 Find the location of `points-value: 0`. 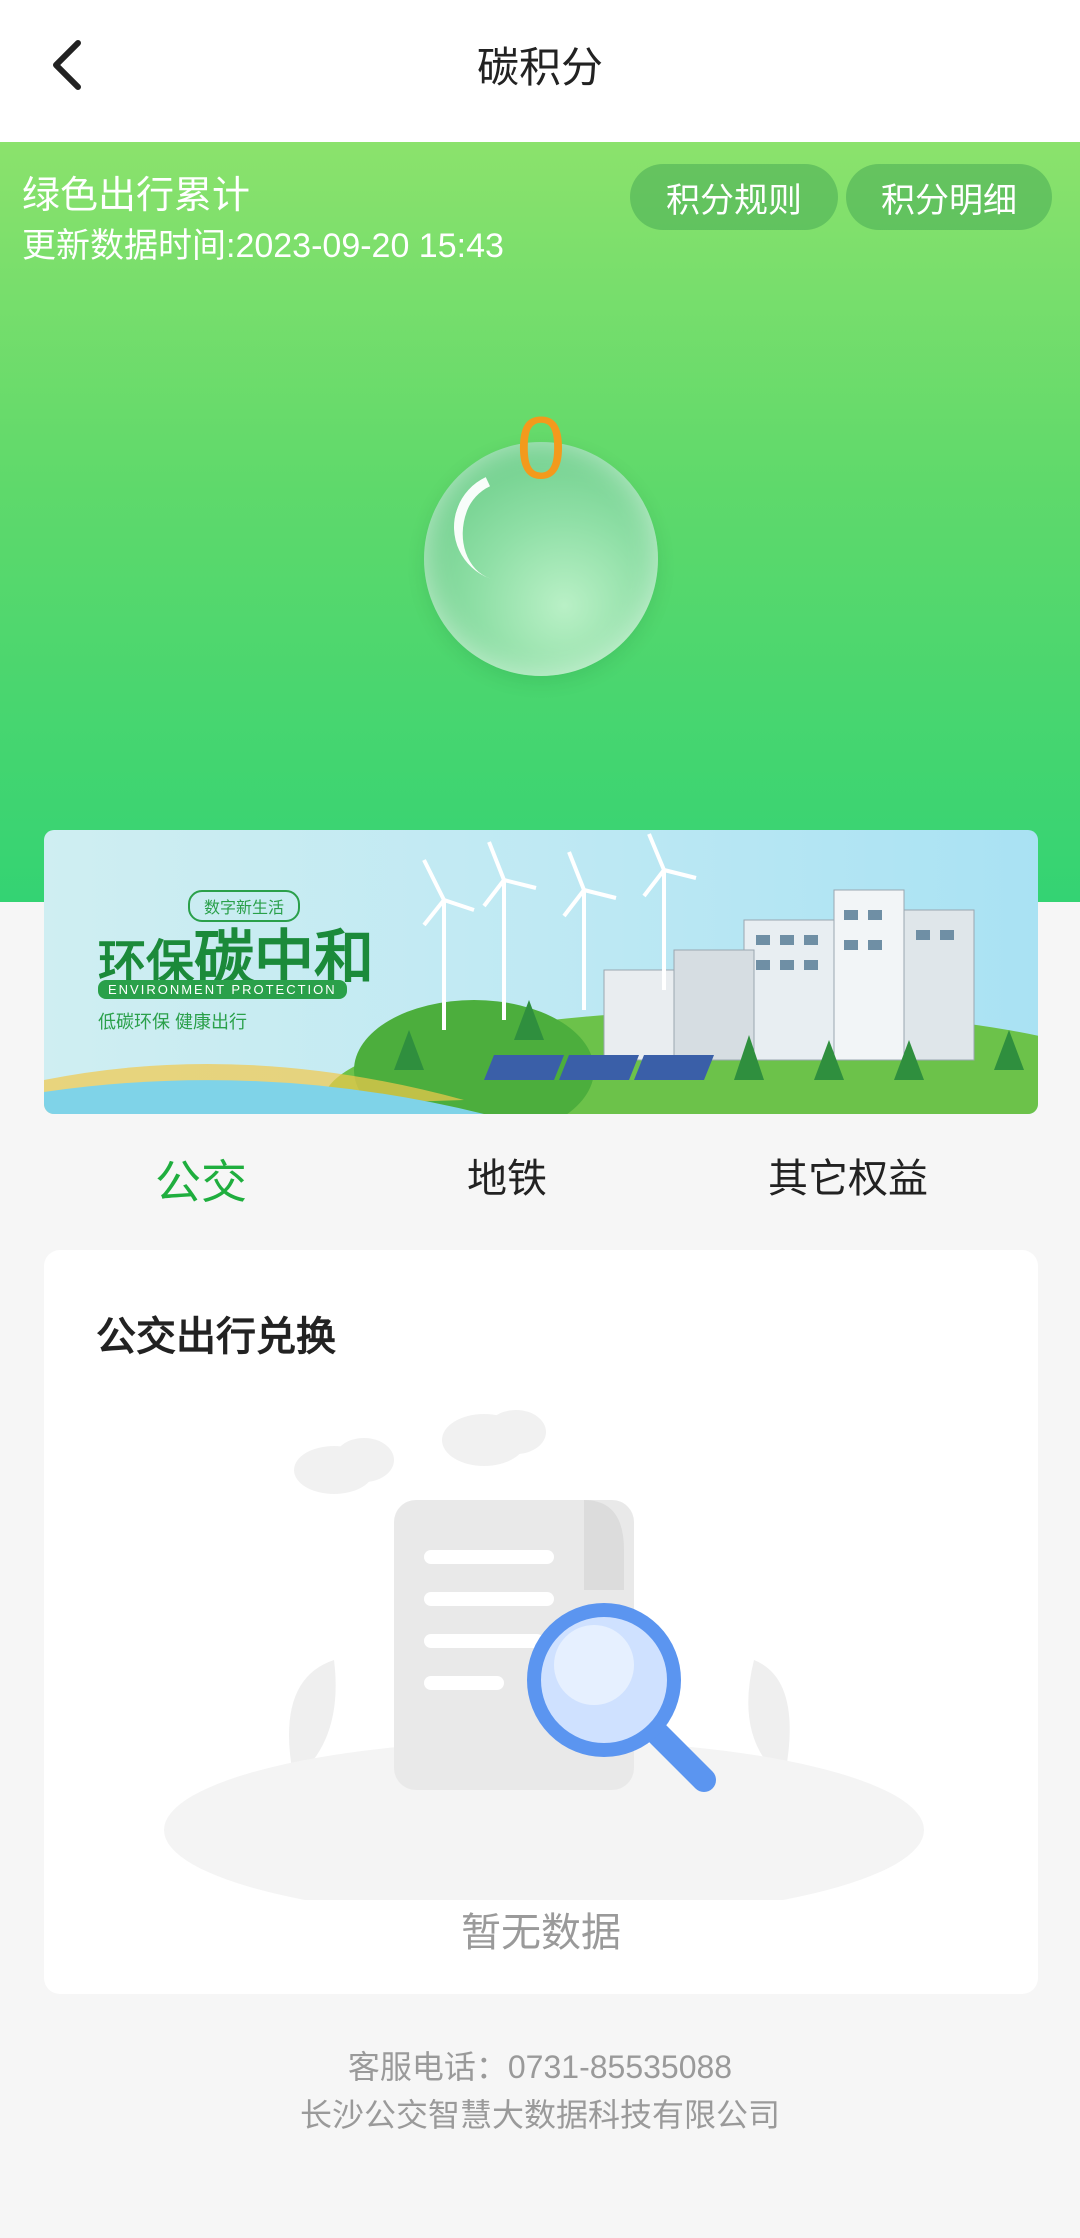

points-value: 0 is located at coordinates (541, 447).